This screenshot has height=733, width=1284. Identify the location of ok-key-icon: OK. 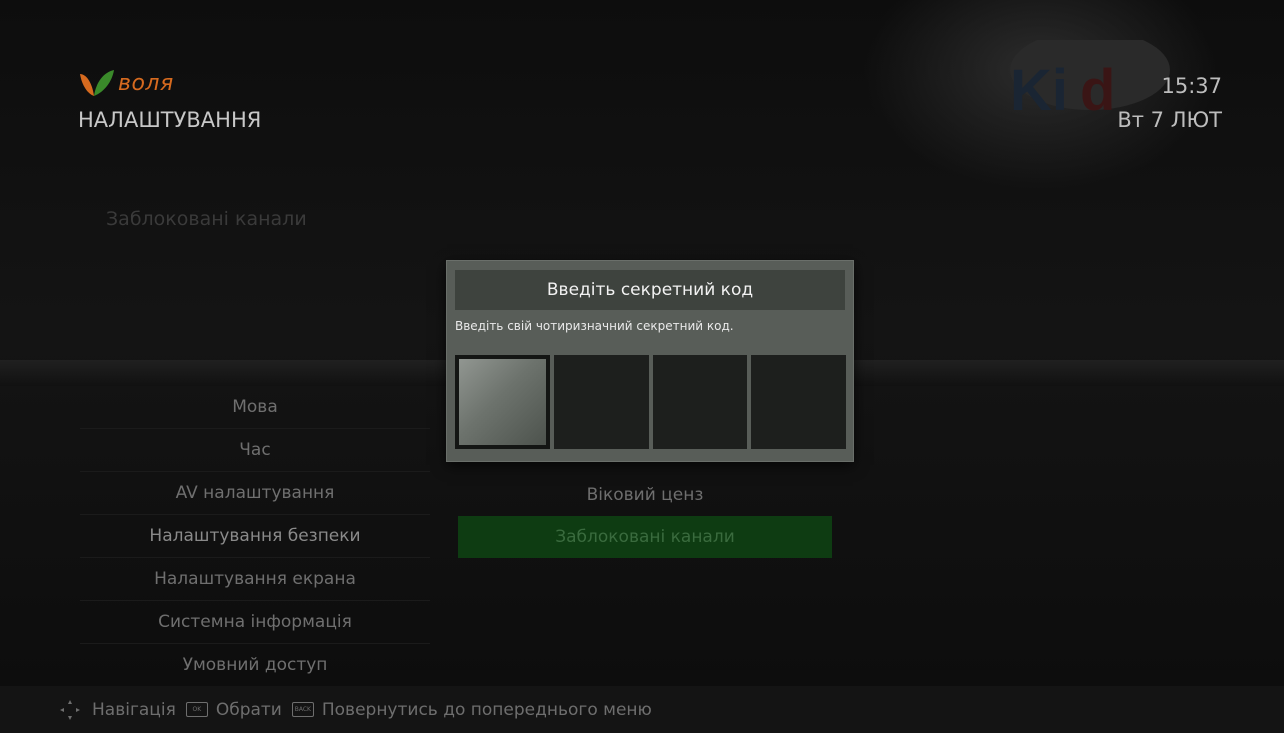
(196, 709).